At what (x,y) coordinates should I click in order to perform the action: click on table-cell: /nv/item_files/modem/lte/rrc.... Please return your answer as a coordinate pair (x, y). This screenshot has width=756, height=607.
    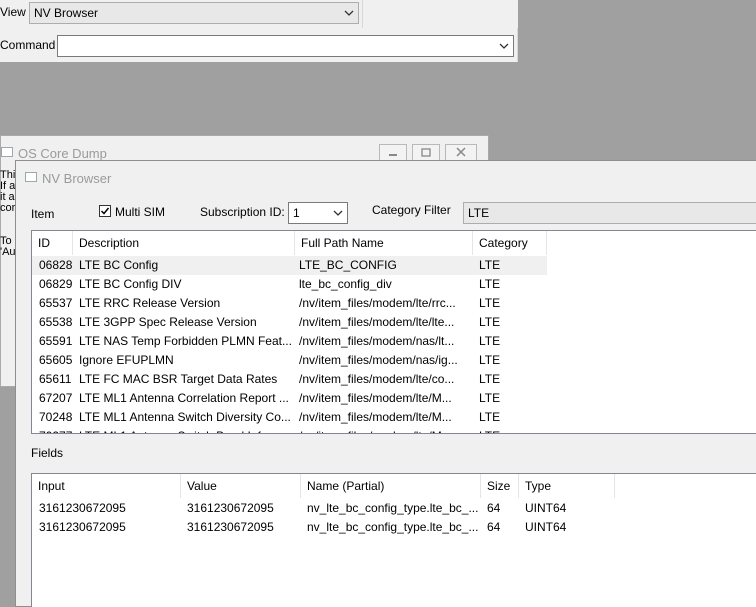
    Looking at the image, I should click on (377, 303).